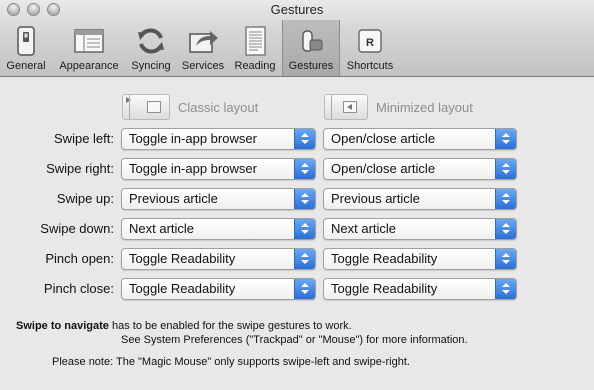 This screenshot has height=390, width=594. What do you see at coordinates (85, 198) in the screenshot?
I see `swipe-up-label: Swipe up:` at bounding box center [85, 198].